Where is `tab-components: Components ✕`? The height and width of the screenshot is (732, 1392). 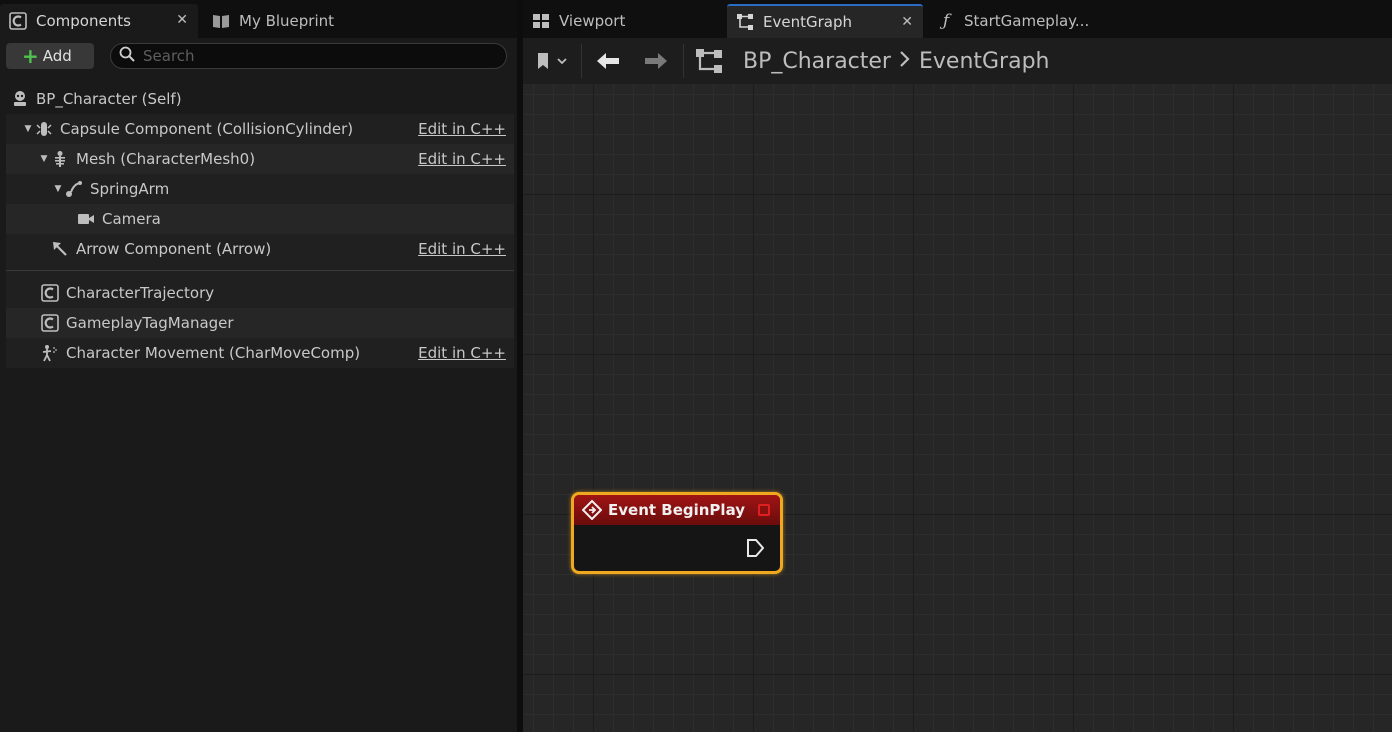 tab-components: Components ✕ is located at coordinates (99, 21).